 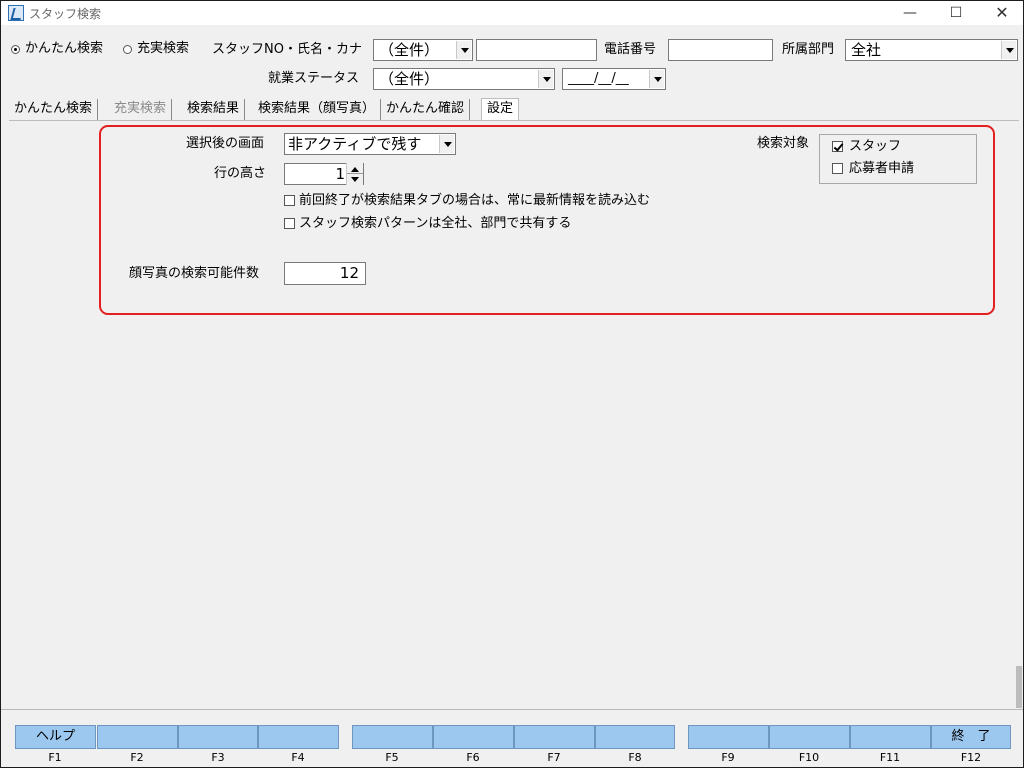 What do you see at coordinates (15, 49) in the screenshot?
I see `radio-easy-search` at bounding box center [15, 49].